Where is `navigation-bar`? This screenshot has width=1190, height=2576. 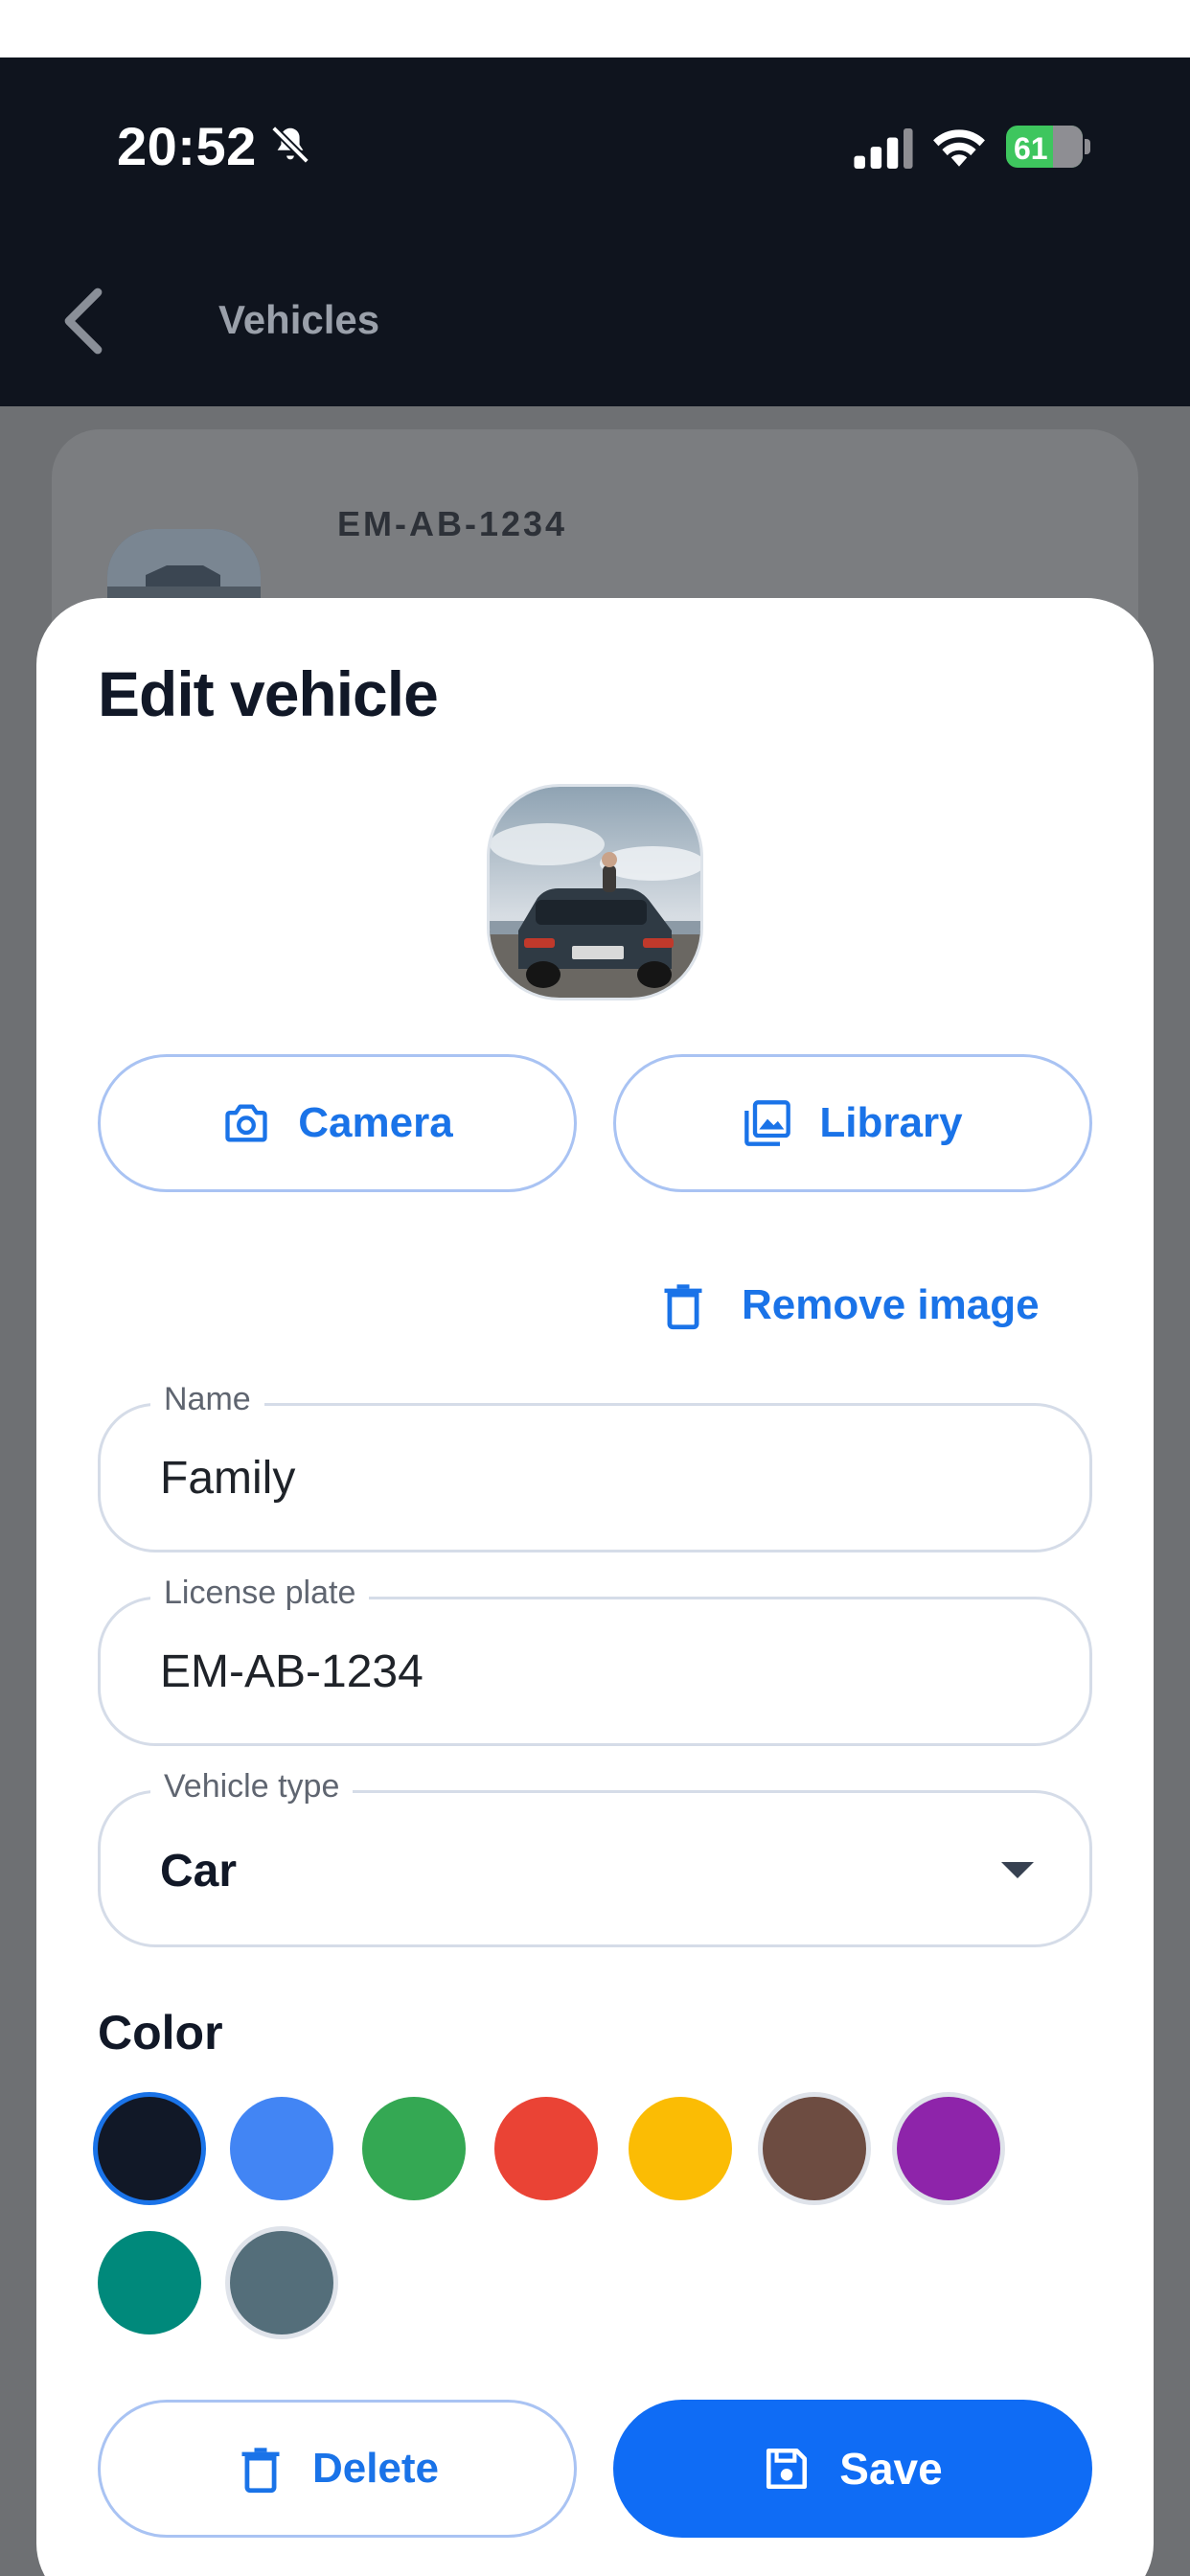 navigation-bar is located at coordinates (595, 323).